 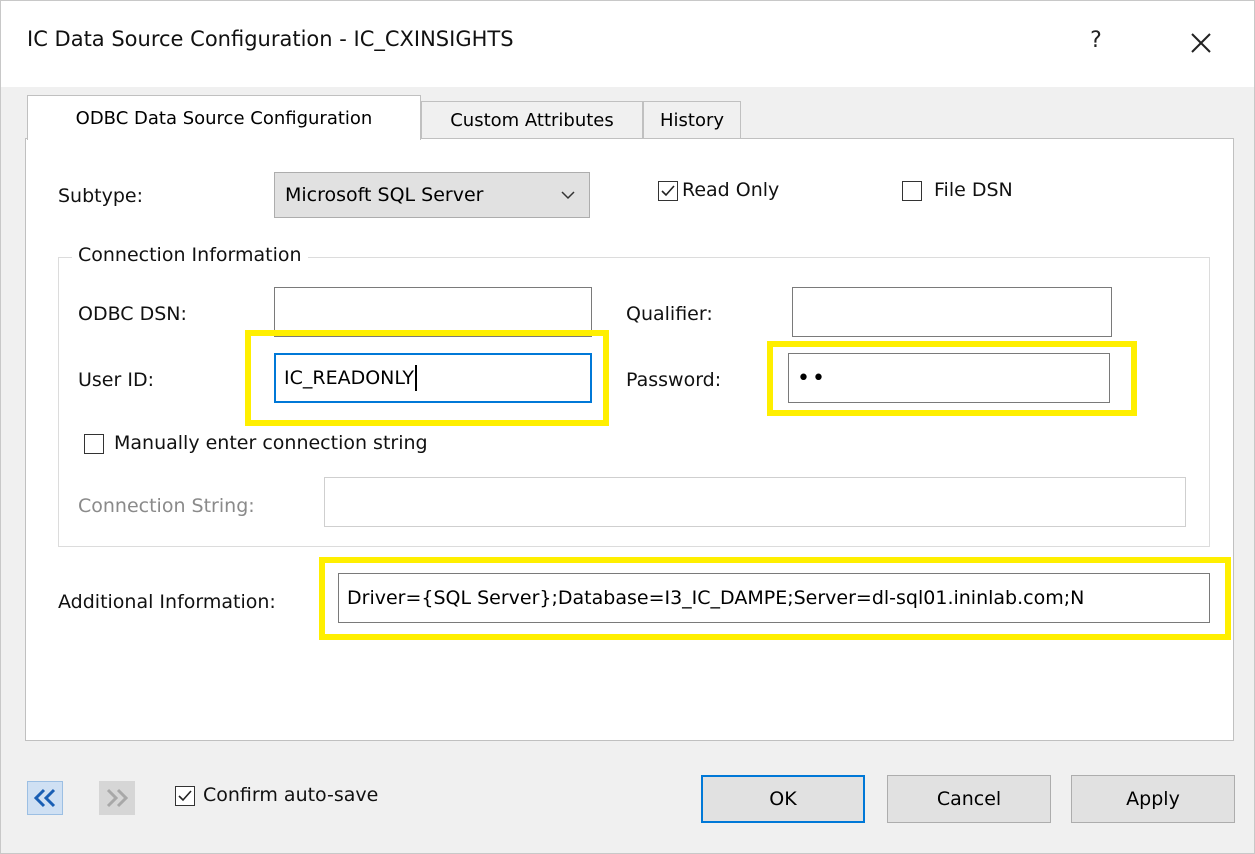 What do you see at coordinates (692, 120) in the screenshot?
I see `tab-history: History` at bounding box center [692, 120].